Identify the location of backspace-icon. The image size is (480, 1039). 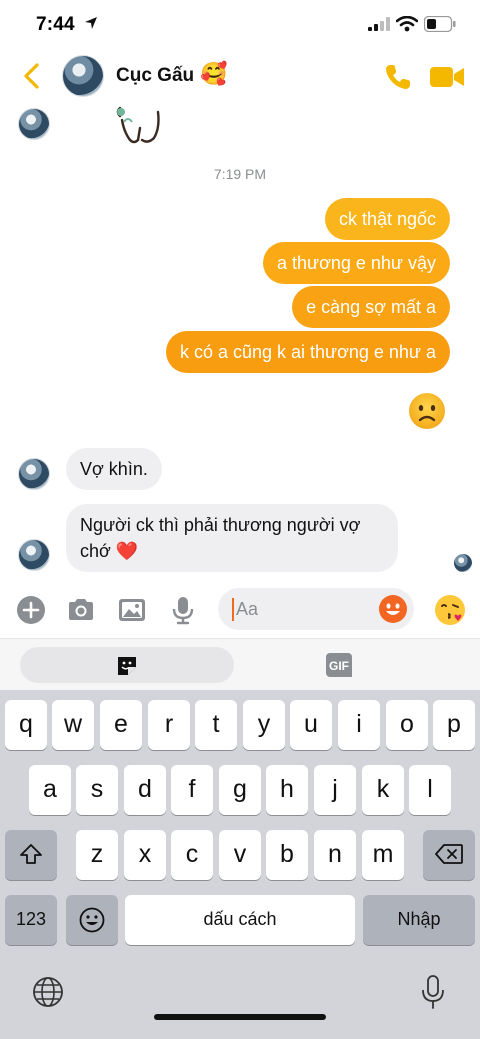
(449, 854).